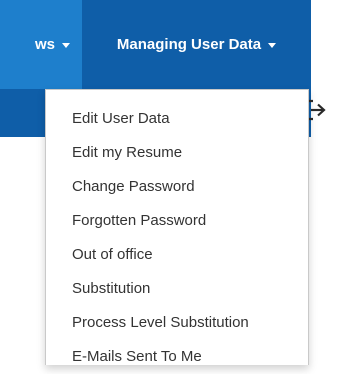 Image resolution: width=340 pixels, height=374 pixels. Describe the element at coordinates (44, 44) in the screenshot. I see `nav-item-news-label: ws` at that location.